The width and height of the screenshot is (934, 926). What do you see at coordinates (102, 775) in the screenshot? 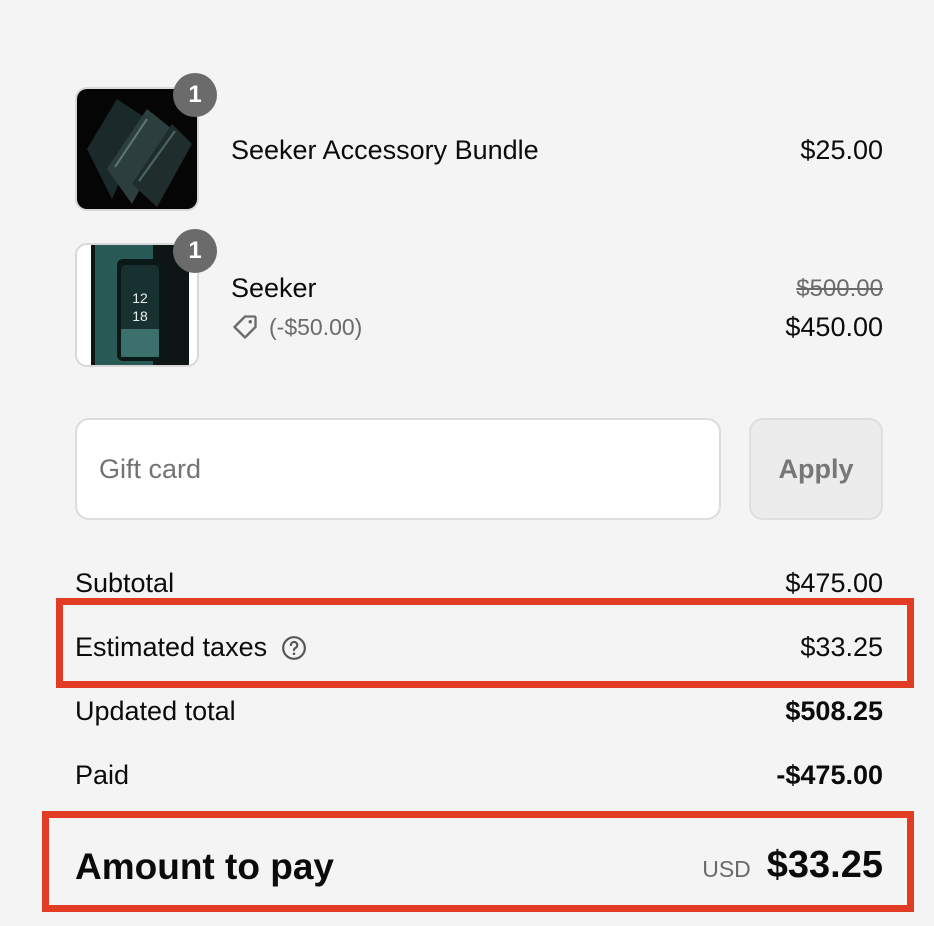
I see `paid-label: Paid` at bounding box center [102, 775].